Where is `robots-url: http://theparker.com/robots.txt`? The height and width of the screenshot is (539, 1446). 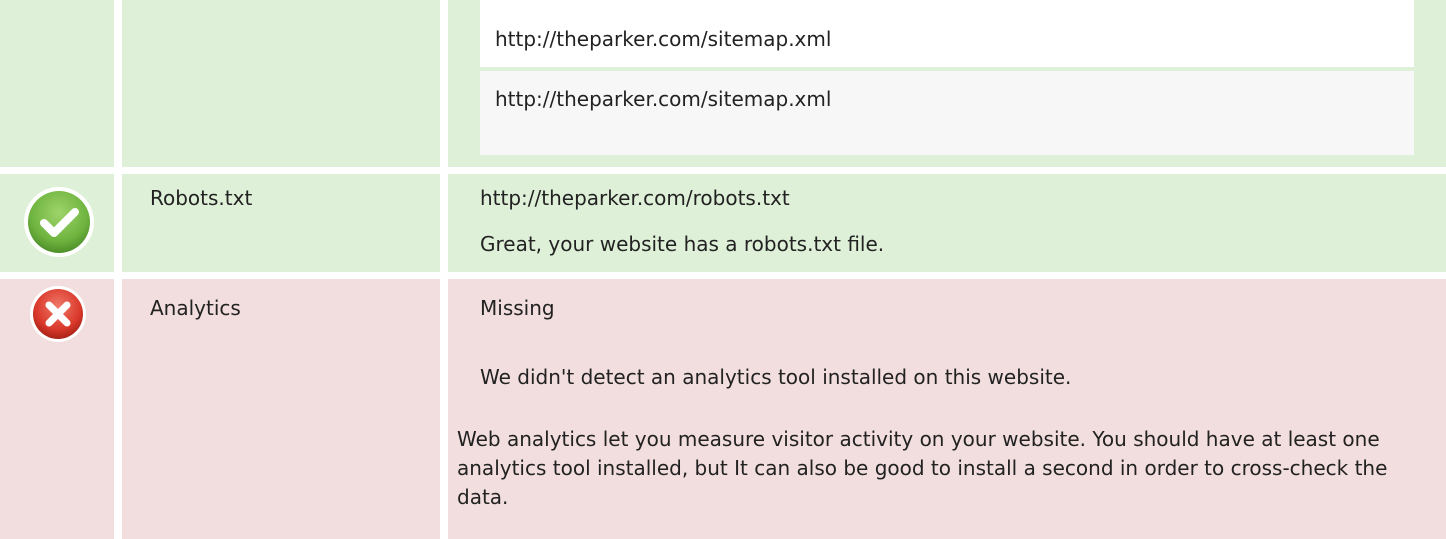 robots-url: http://theparker.com/robots.txt is located at coordinates (635, 198).